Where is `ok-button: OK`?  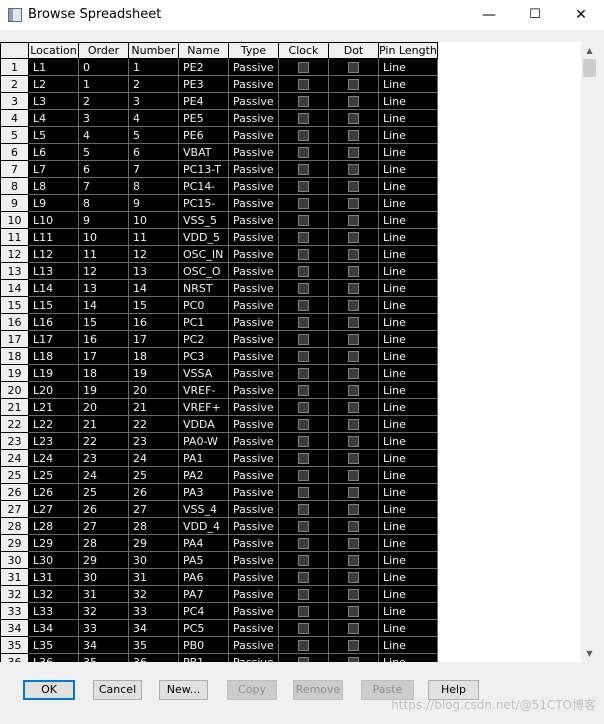 ok-button: OK is located at coordinates (49, 690).